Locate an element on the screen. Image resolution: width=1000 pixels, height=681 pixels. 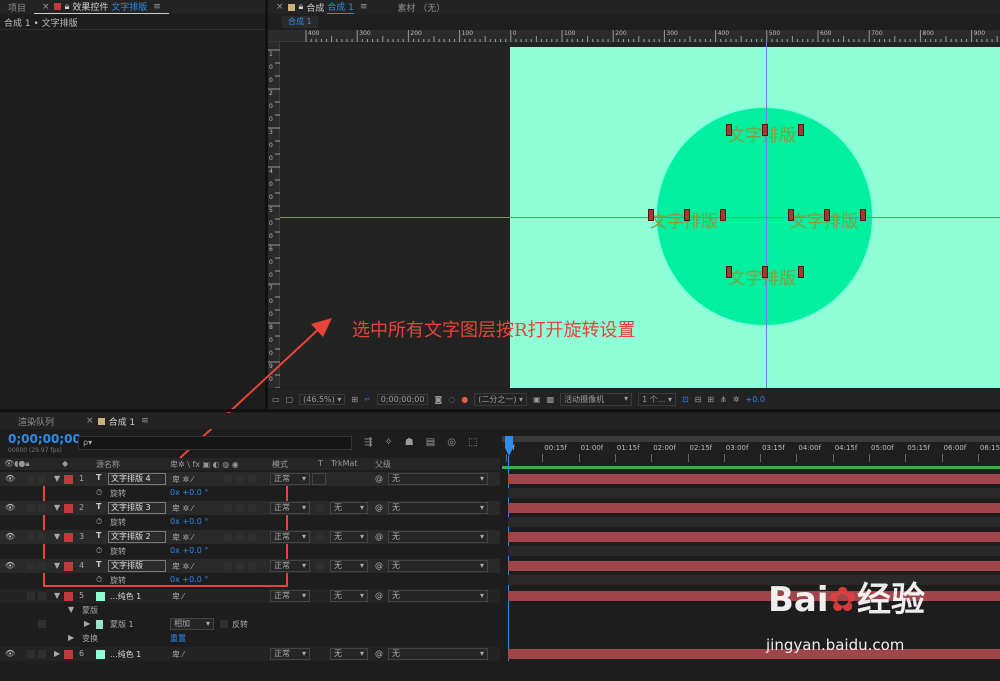
tab-render-queue: 渲染队列 is located at coordinates (36, 421).